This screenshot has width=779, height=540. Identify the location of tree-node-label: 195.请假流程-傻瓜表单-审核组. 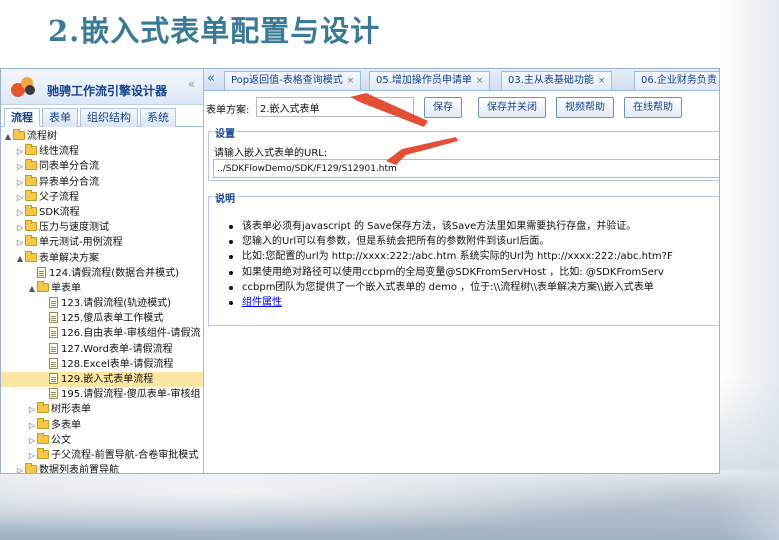
(131, 395).